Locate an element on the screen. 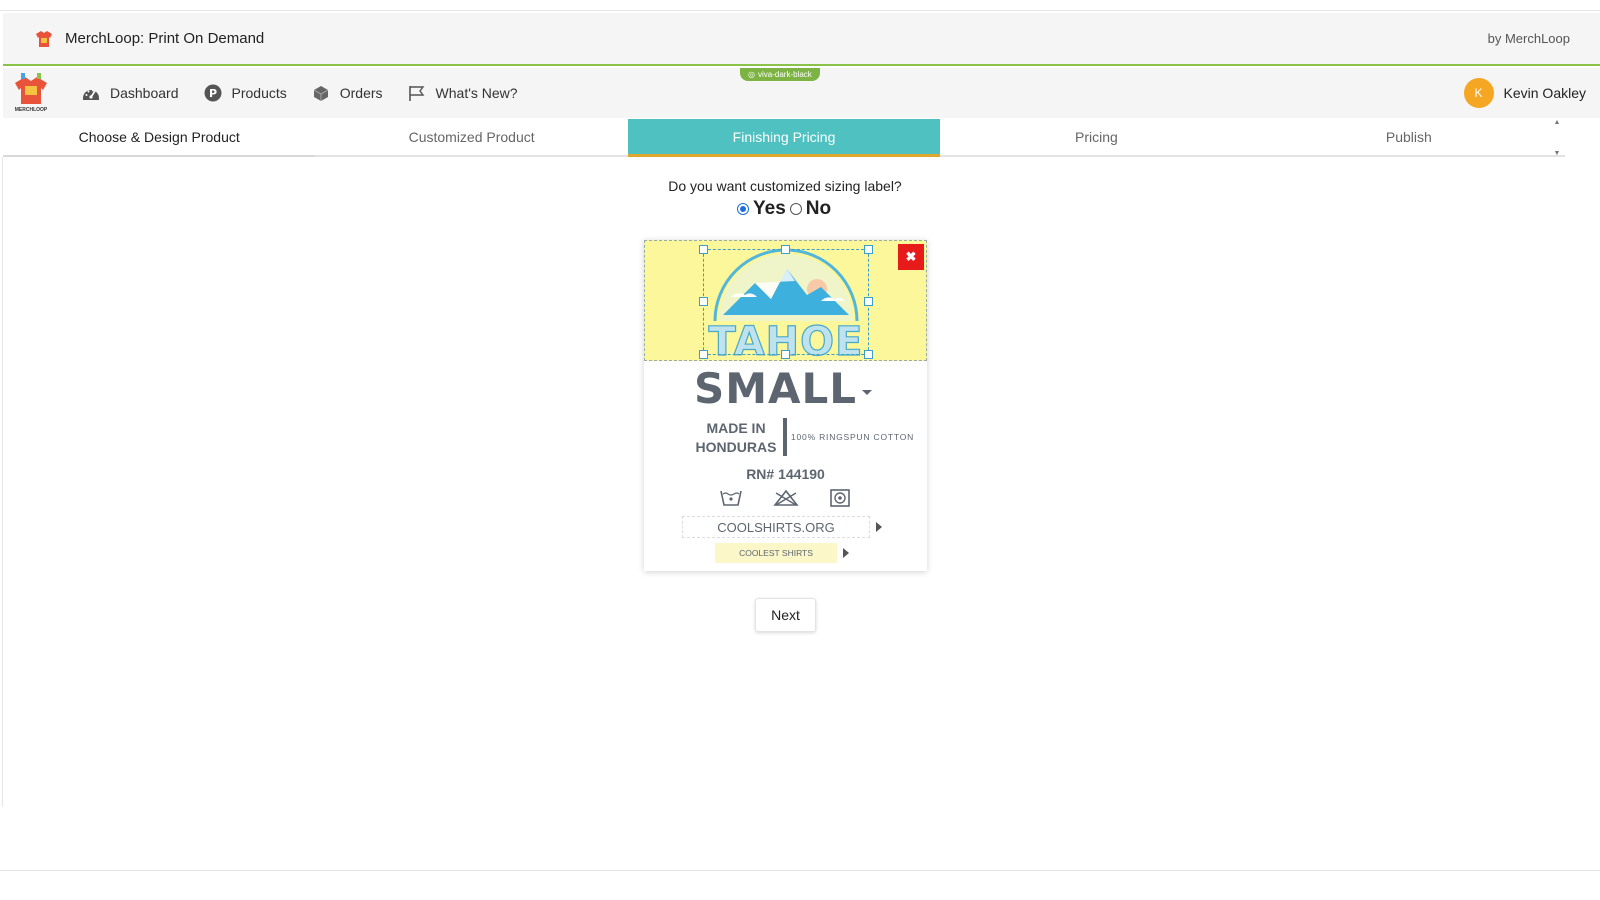 The image size is (1600, 900). sizing-label-question: Do you want customized sizing label? is located at coordinates (785, 186).